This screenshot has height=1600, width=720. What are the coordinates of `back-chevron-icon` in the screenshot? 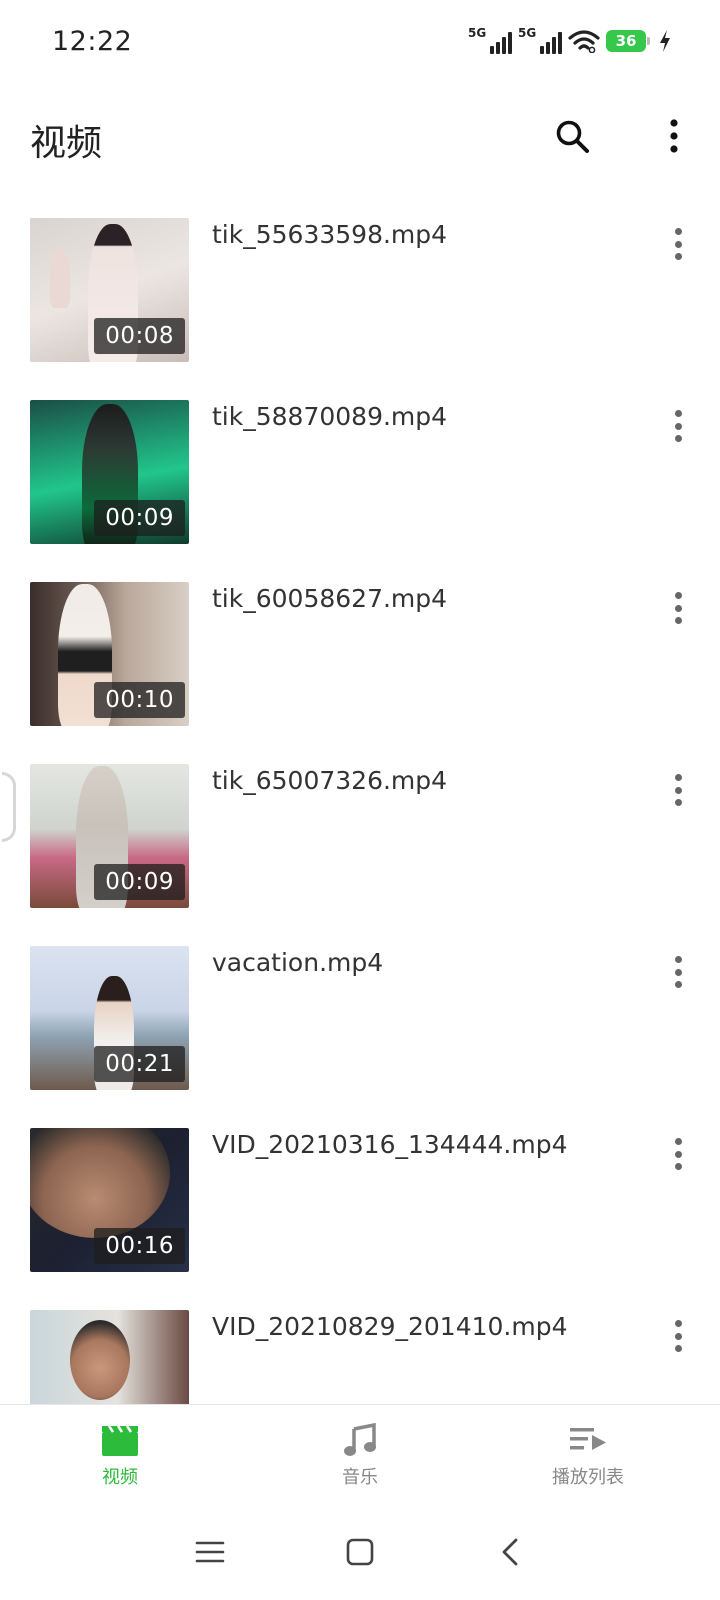 It's located at (510, 1552).